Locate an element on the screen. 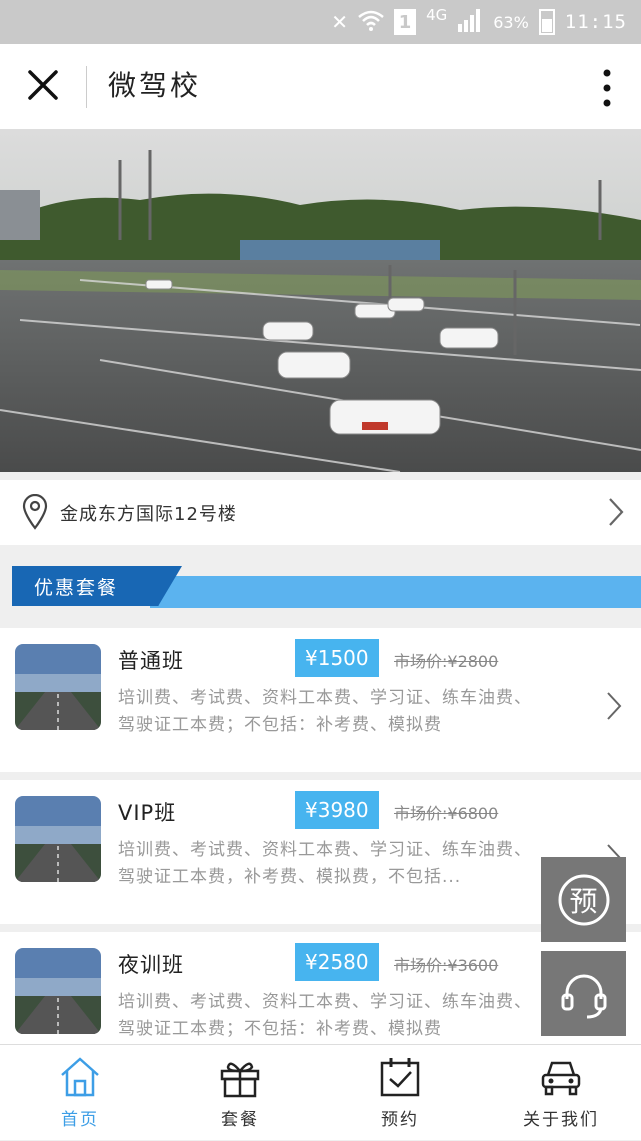 The width and height of the screenshot is (641, 1141). section-header: 优惠套餐 is located at coordinates (320, 588).